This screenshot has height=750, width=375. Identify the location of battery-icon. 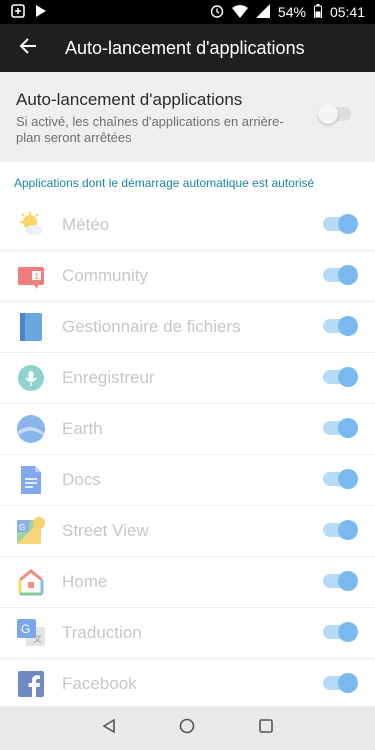
(317, 12).